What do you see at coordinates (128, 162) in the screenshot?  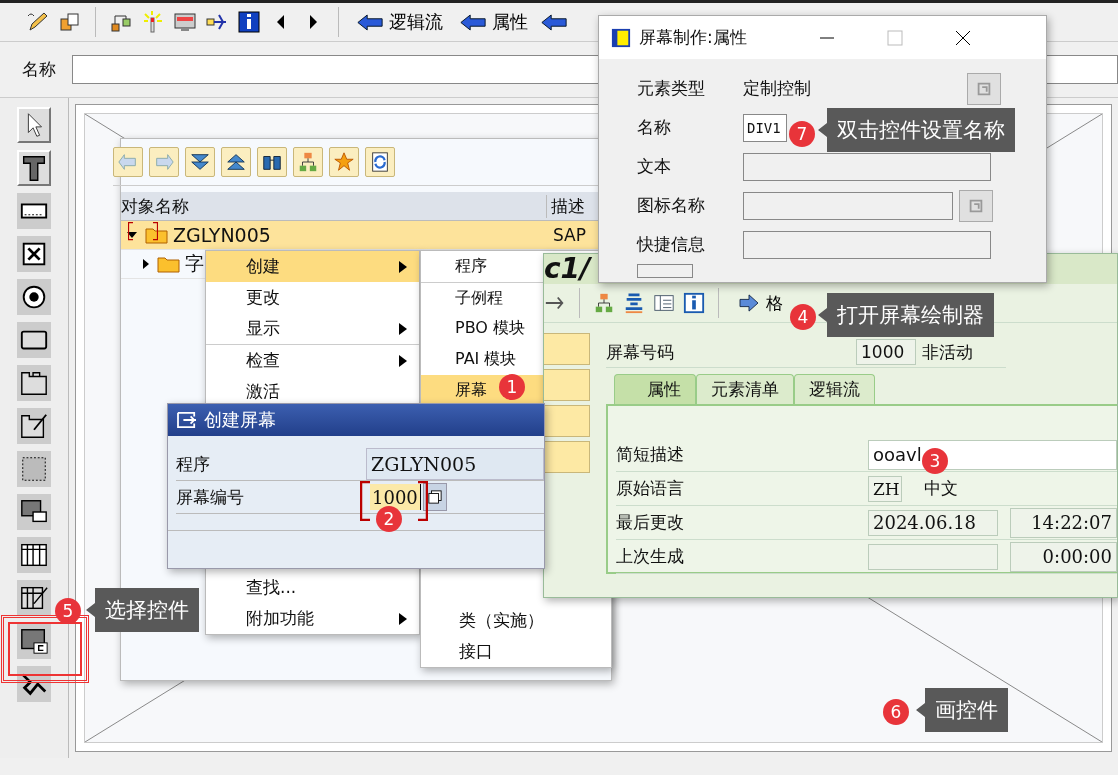 I see `left-icon` at bounding box center [128, 162].